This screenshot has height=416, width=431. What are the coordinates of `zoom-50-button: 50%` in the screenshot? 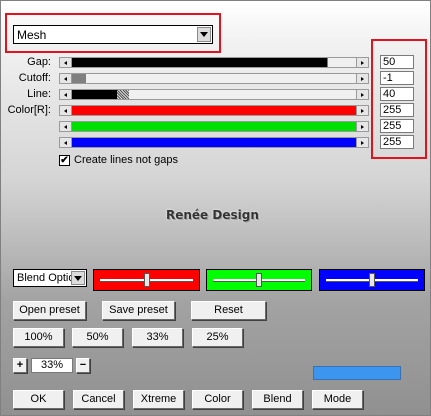 It's located at (97, 337).